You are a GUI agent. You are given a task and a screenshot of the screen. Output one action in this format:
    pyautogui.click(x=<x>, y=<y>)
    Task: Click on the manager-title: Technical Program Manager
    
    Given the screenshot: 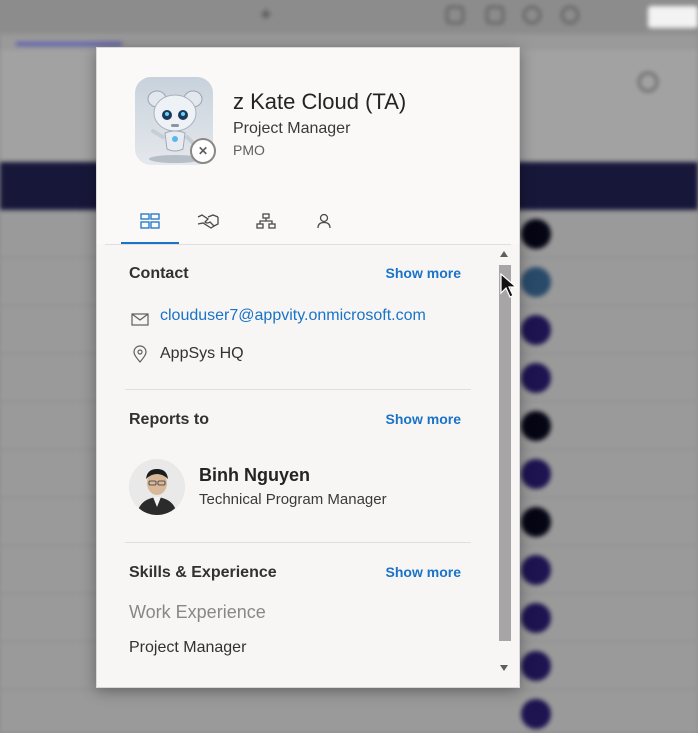 What is the action you would take?
    pyautogui.click(x=293, y=499)
    